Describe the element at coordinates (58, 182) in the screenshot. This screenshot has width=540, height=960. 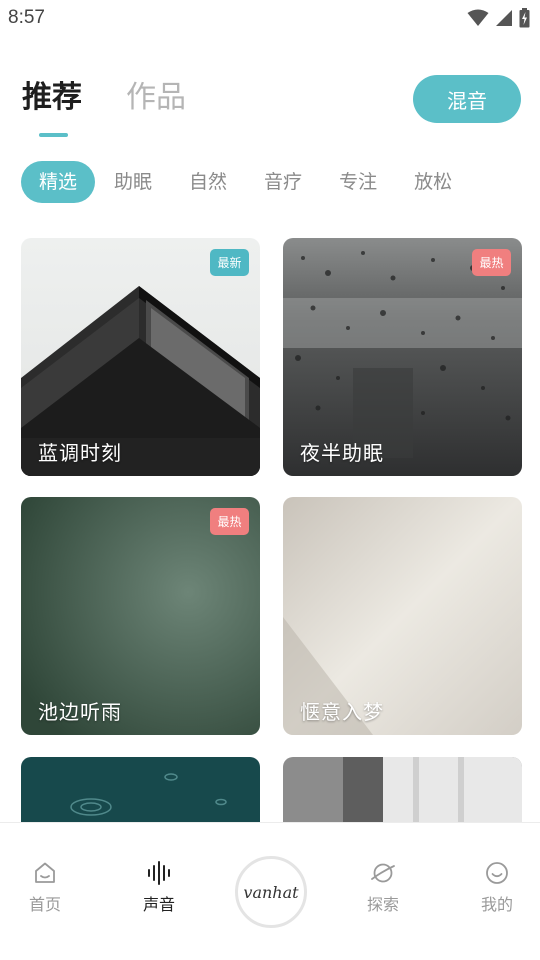
I see `chip-featured: 精选` at that location.